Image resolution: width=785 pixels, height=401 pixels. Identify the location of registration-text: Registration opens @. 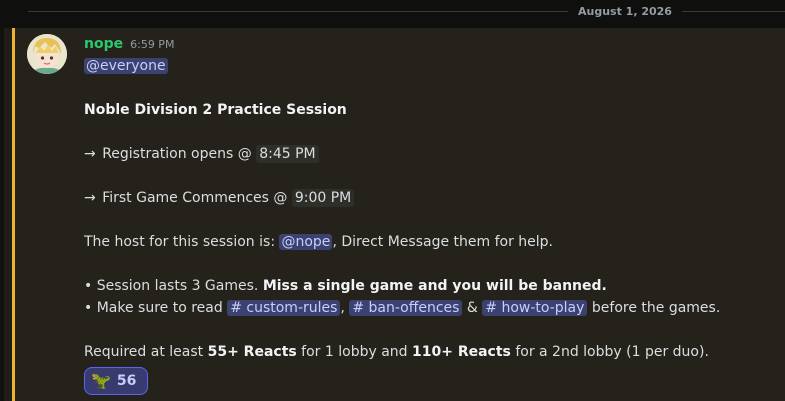
(177, 154).